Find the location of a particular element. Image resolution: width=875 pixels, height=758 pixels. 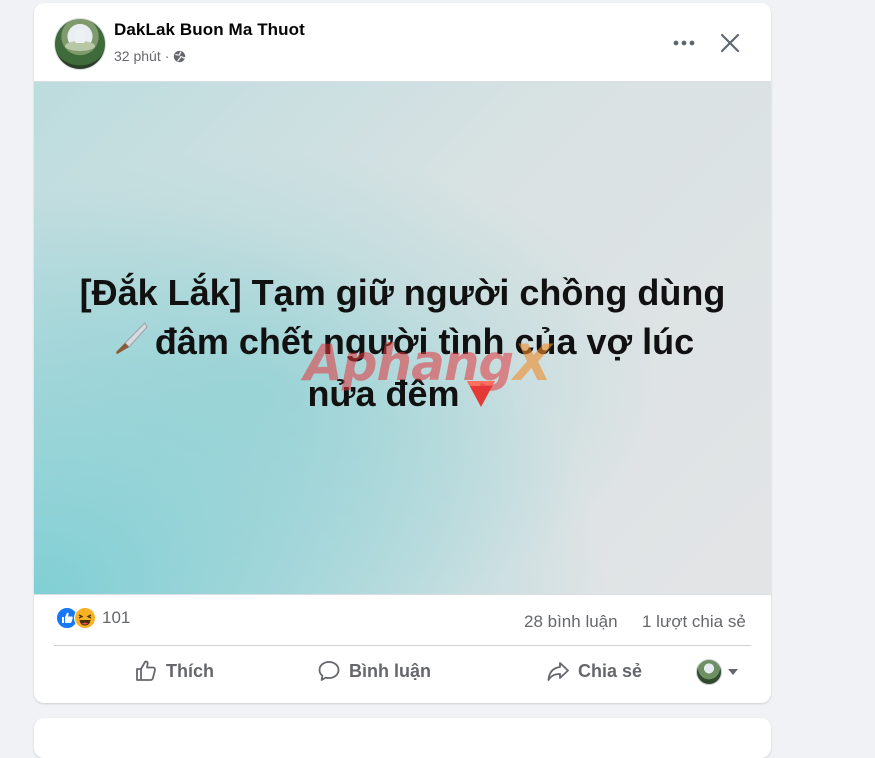

post-meta: 32 phút · is located at coordinates (150, 56).